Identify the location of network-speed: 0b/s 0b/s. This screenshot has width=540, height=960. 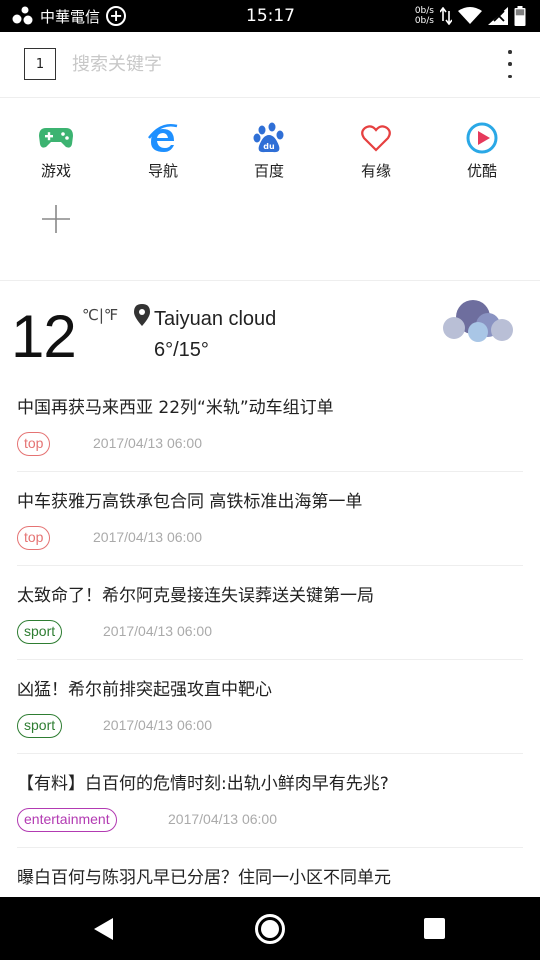
(424, 16).